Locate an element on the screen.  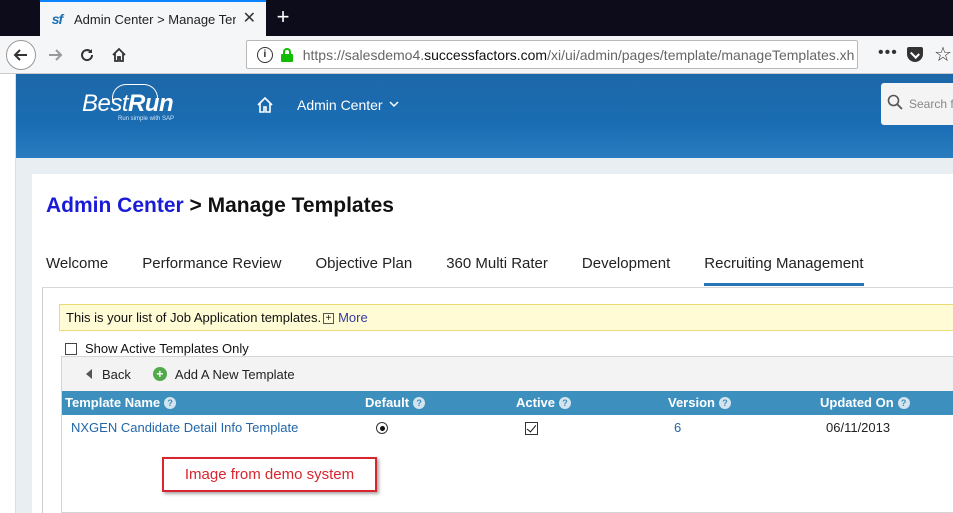
bestrun-logo: BestRun Run simple with SAP is located at coordinates (128, 103).